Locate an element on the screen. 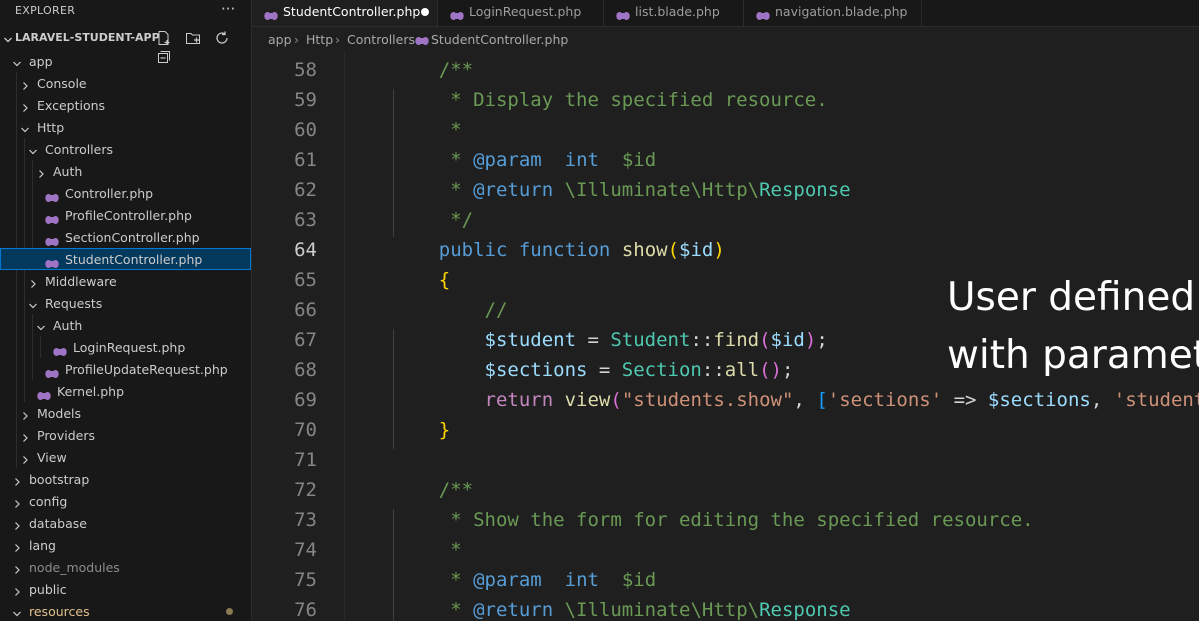  code-token: int is located at coordinates (581, 160).